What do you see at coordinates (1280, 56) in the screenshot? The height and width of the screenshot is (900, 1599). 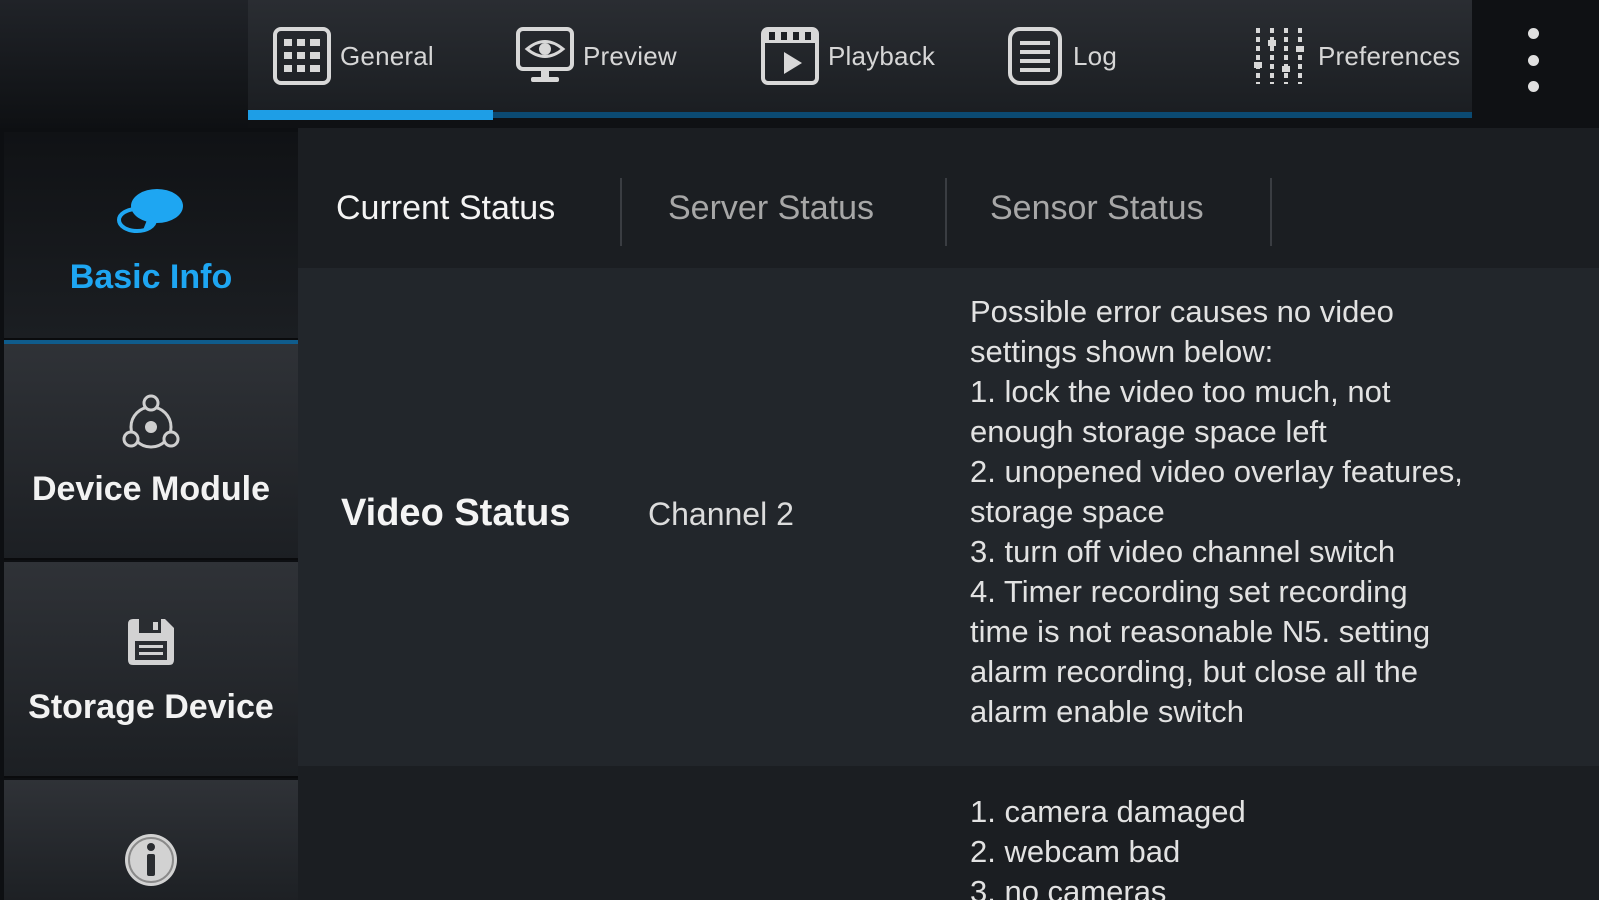 I see `sliders-icon` at bounding box center [1280, 56].